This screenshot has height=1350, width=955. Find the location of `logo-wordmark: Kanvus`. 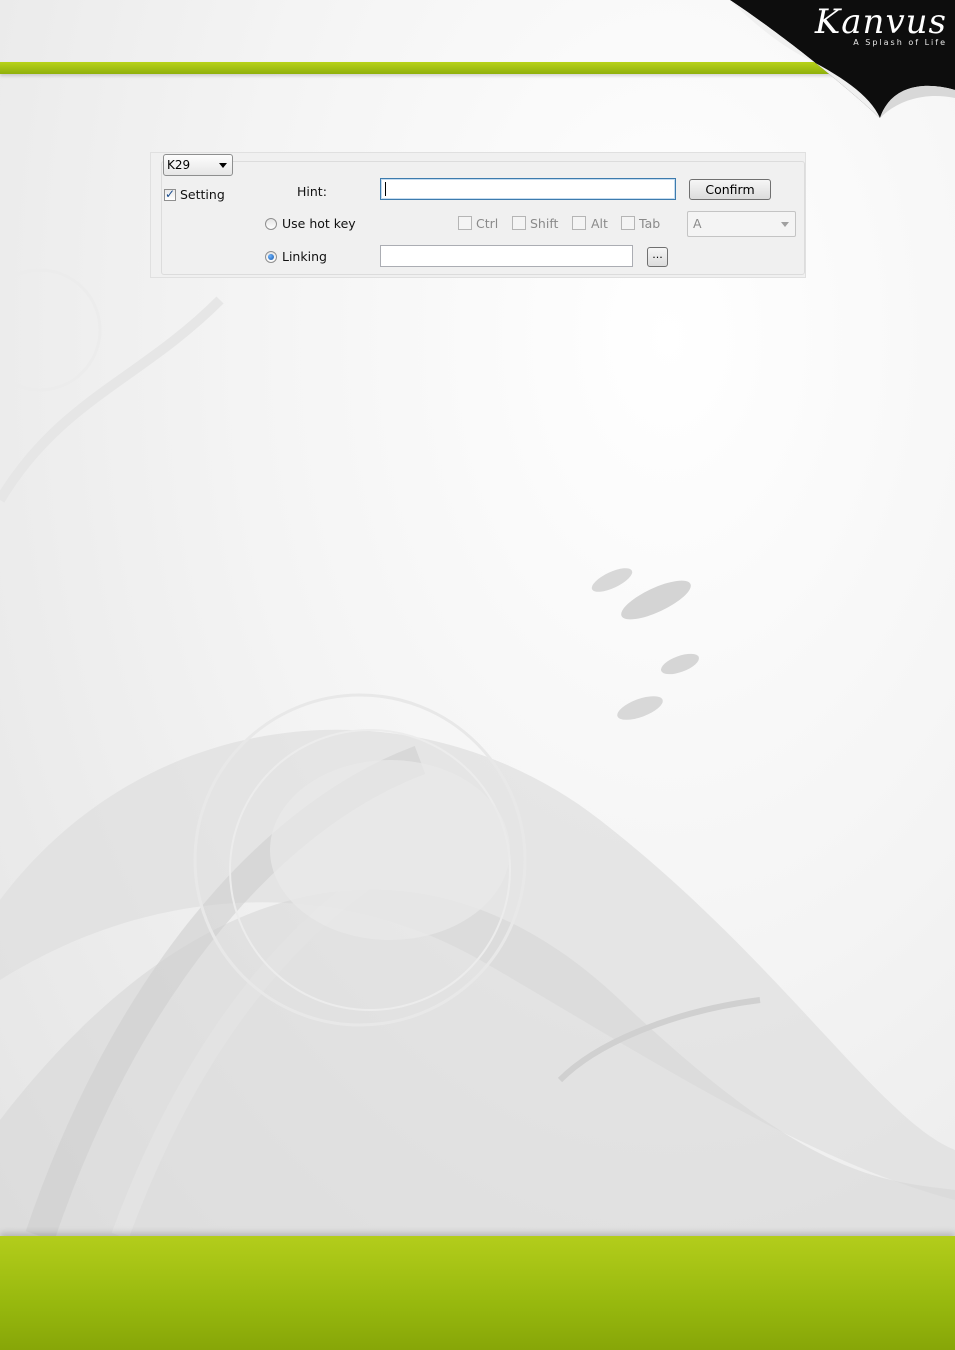

logo-wordmark: Kanvus is located at coordinates (880, 22).